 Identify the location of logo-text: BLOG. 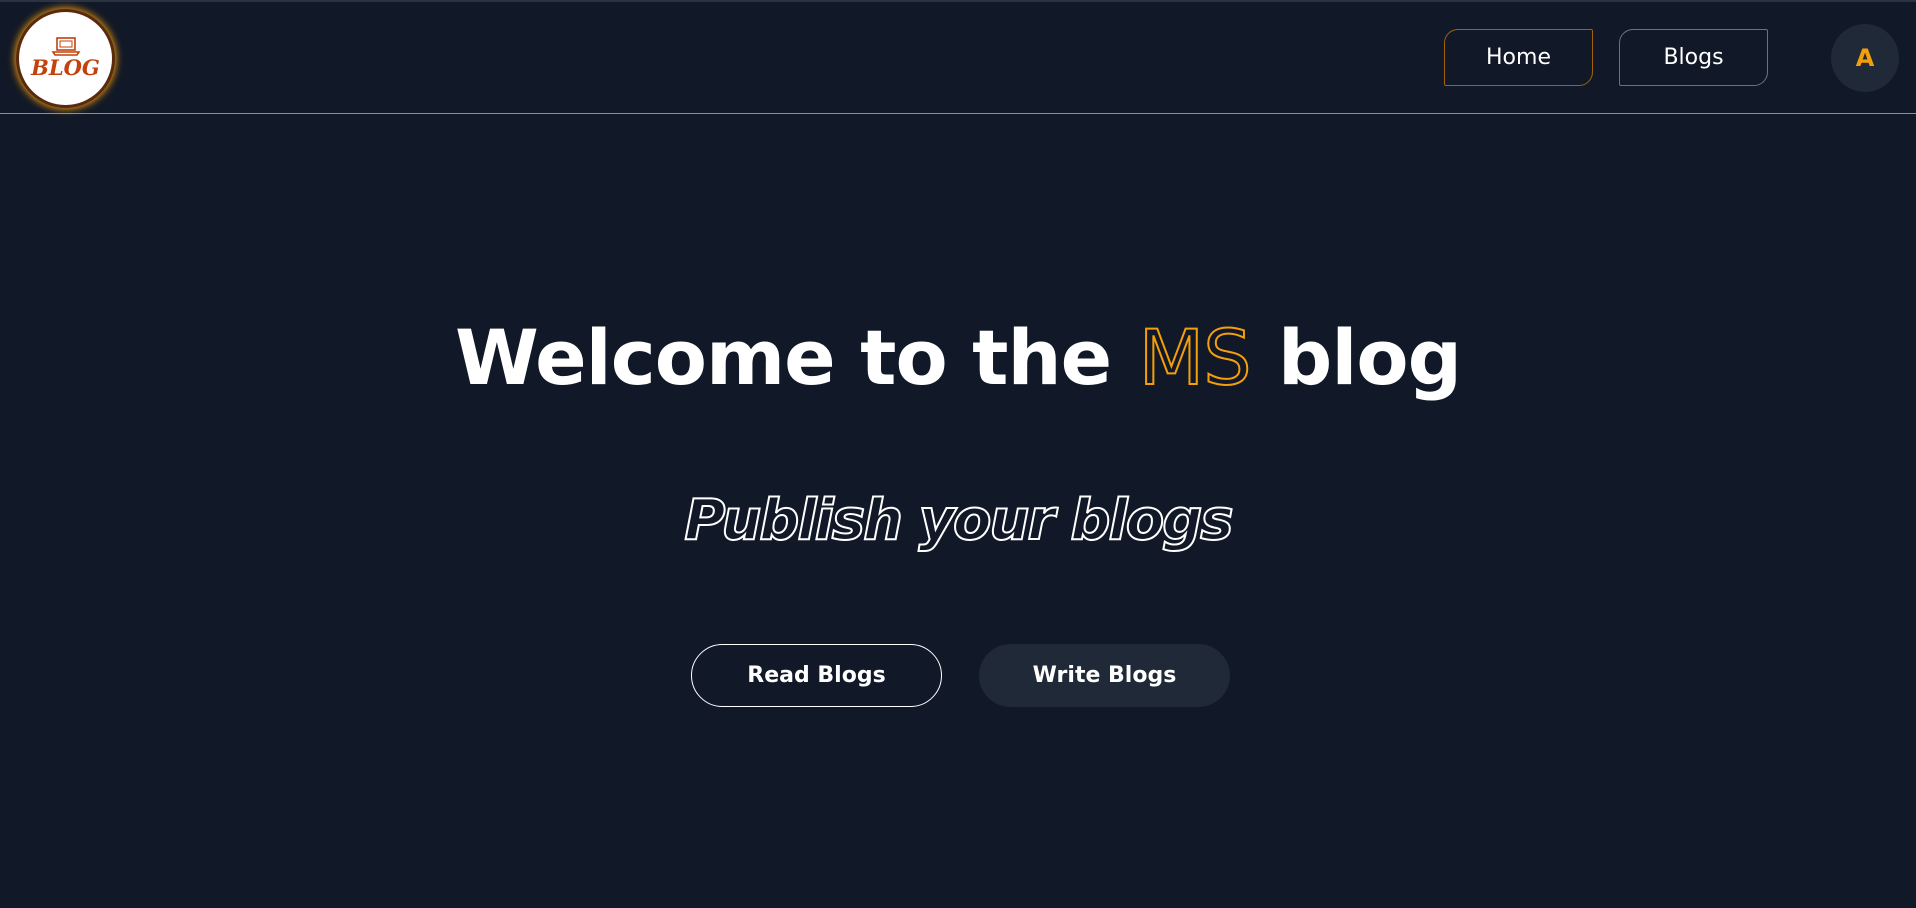
(65, 67).